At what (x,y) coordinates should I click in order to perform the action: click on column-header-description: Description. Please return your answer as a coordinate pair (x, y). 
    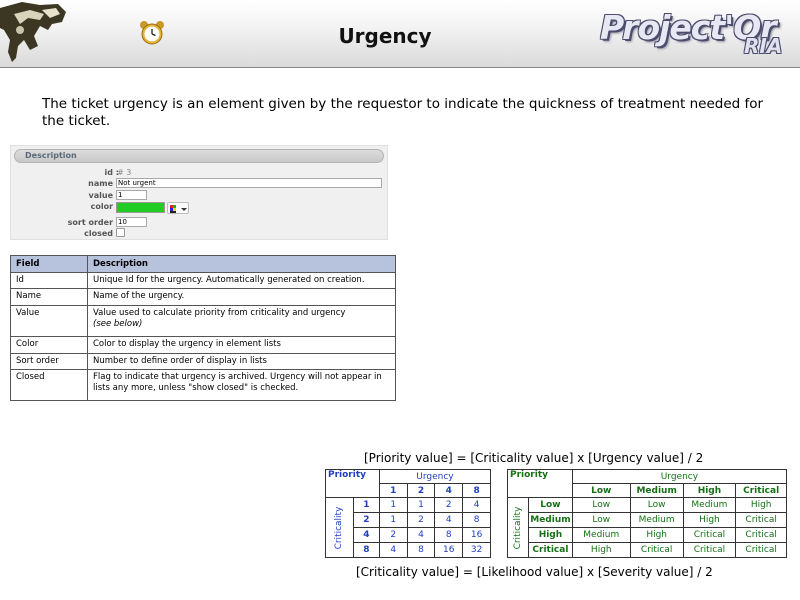
    Looking at the image, I should click on (241, 264).